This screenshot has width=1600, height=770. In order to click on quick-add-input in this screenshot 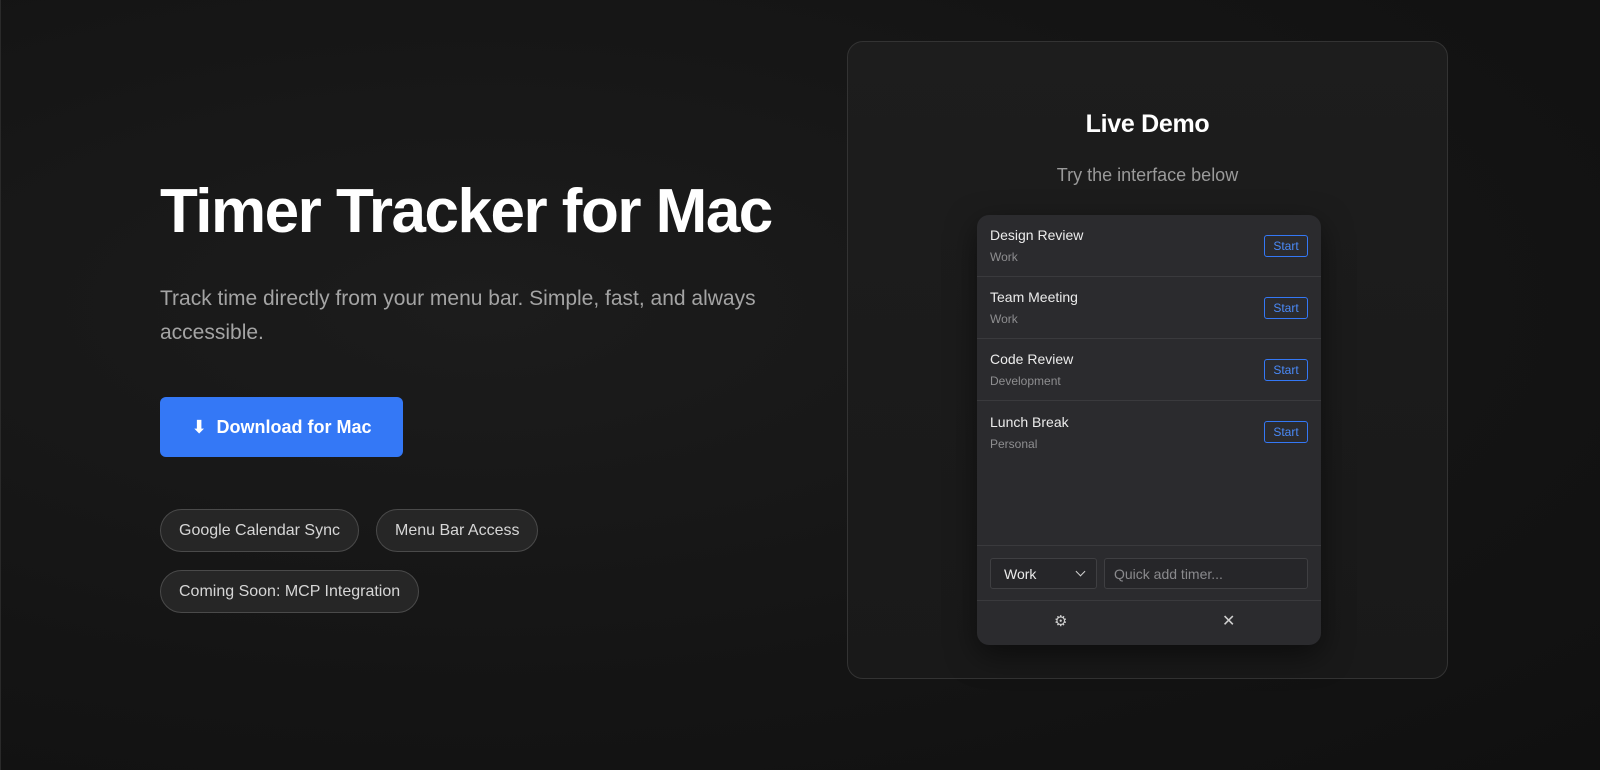, I will do `click(1206, 573)`.